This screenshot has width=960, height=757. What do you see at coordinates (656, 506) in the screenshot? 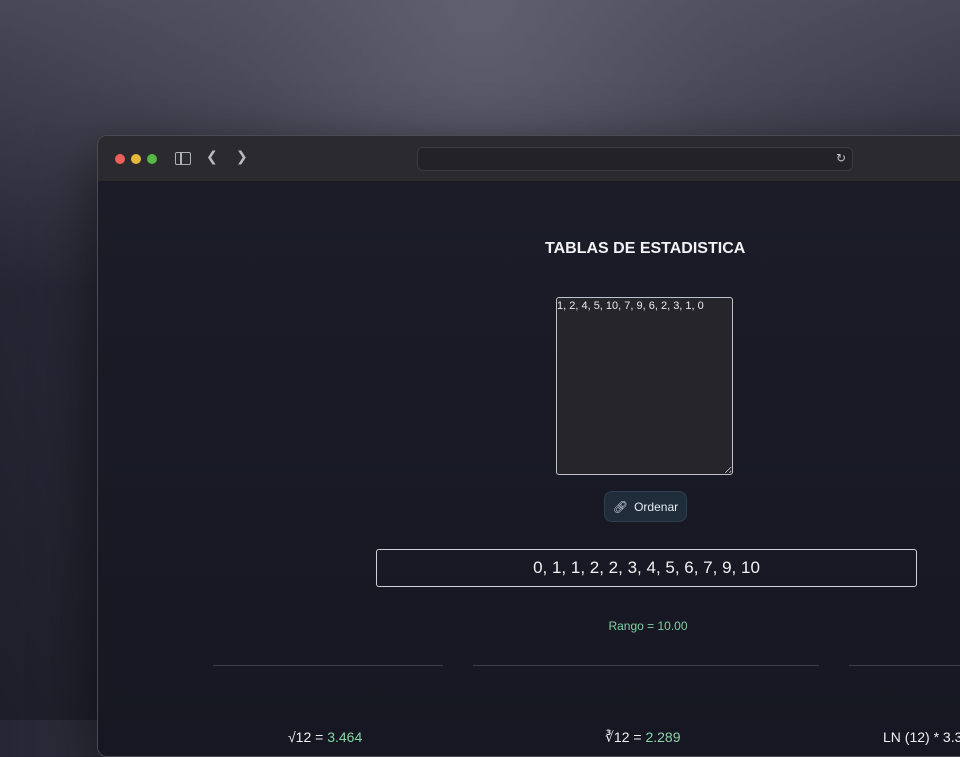
I see `ordenar-label: Ordenar` at bounding box center [656, 506].